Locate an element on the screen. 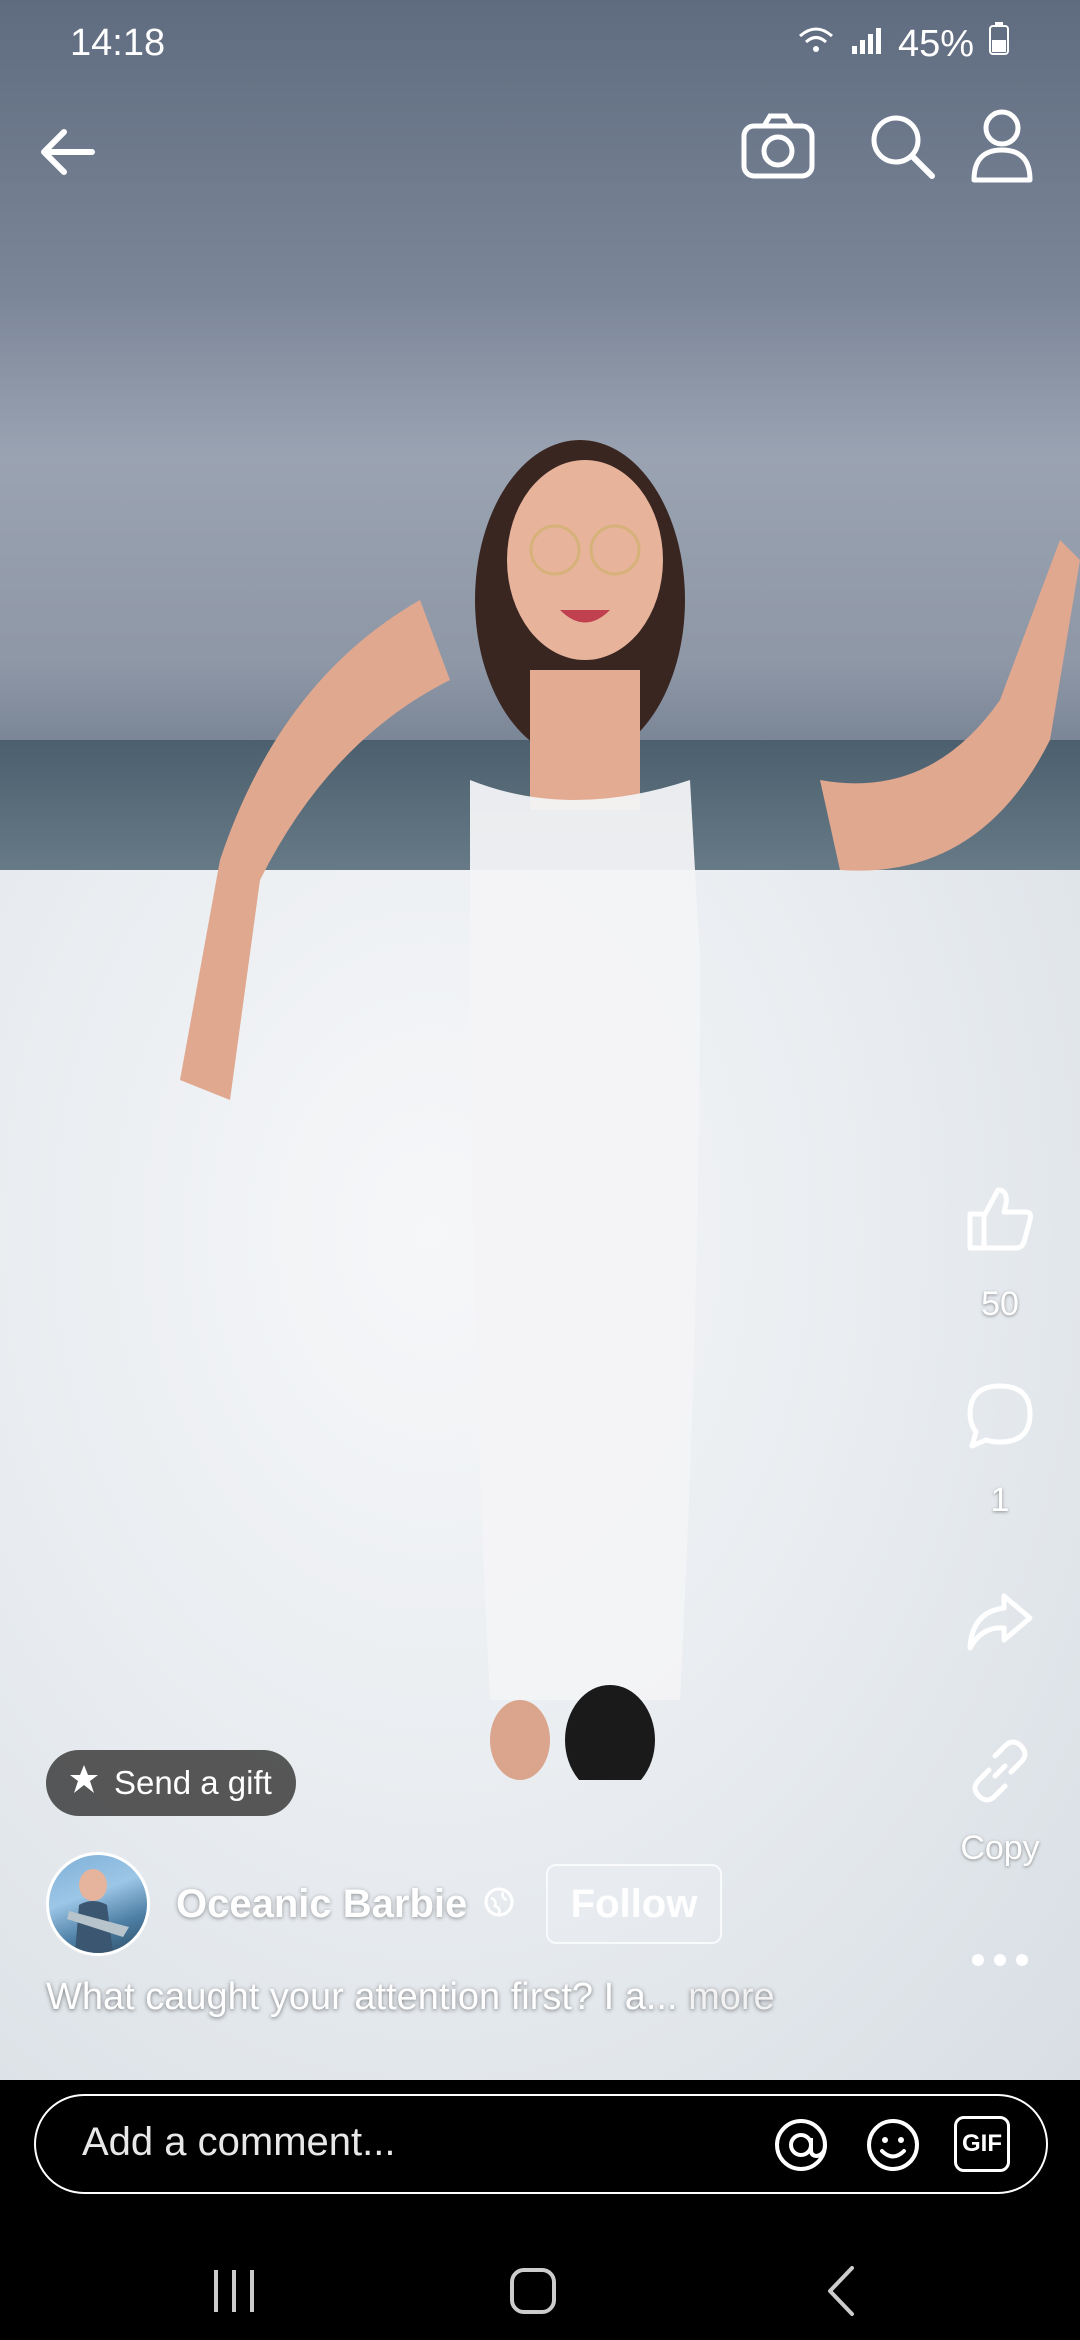  more-dots-icon is located at coordinates (1000, 1962).